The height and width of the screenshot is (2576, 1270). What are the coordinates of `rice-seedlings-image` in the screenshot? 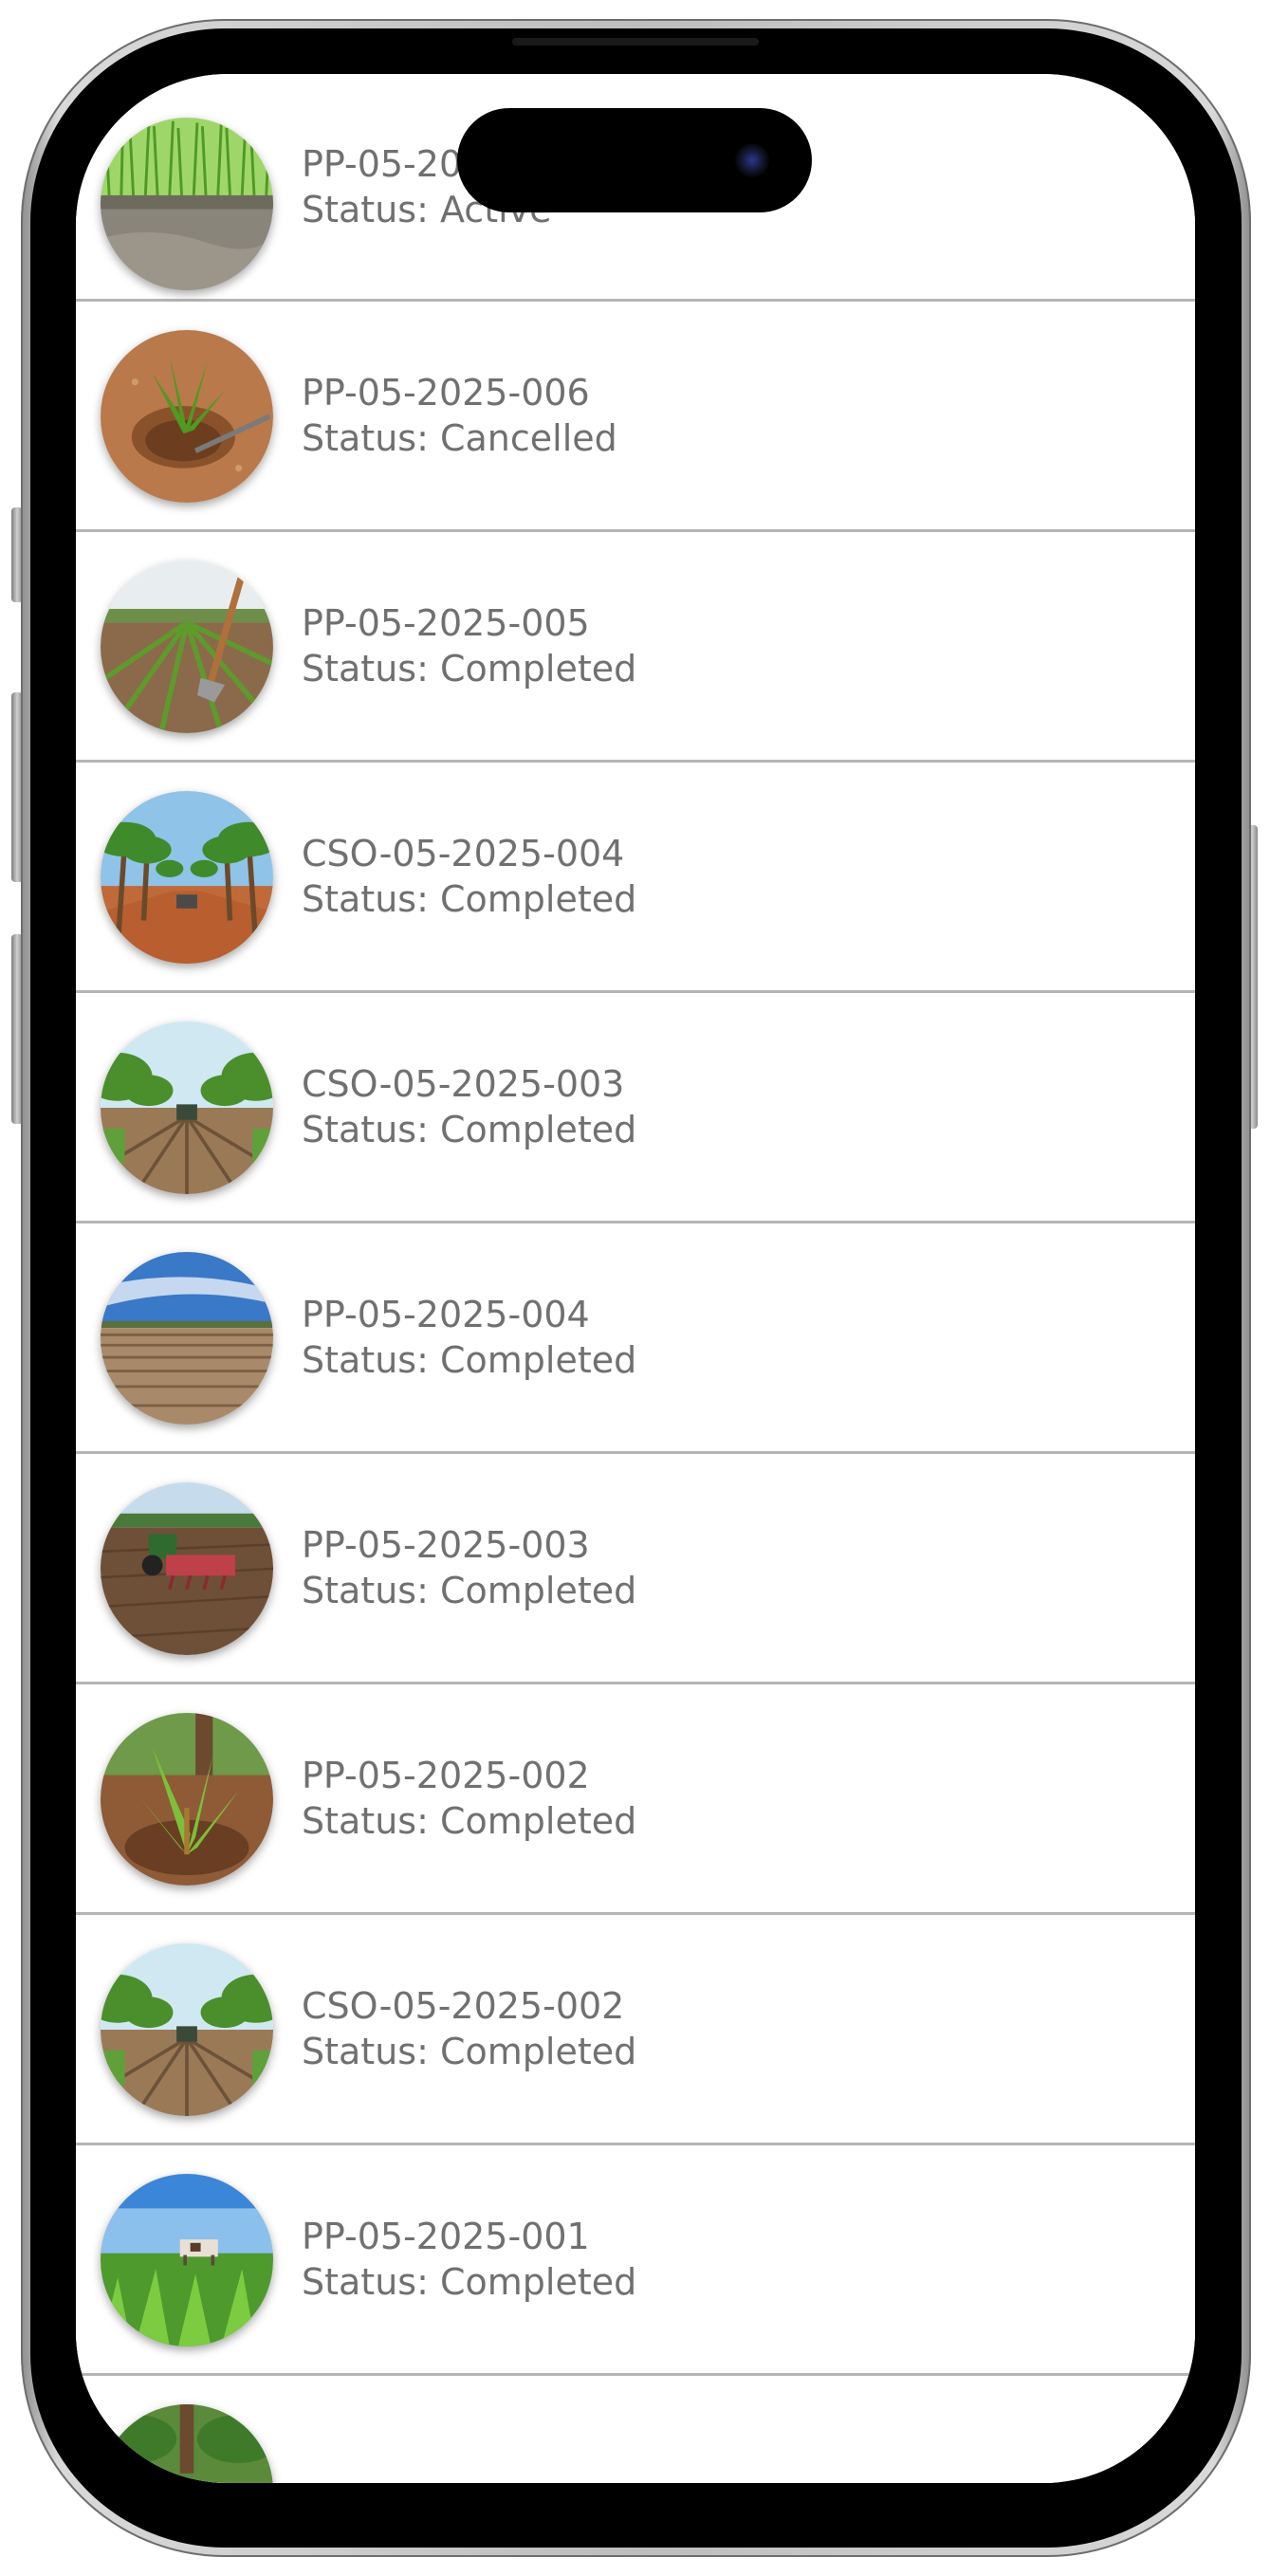 It's located at (187, 204).